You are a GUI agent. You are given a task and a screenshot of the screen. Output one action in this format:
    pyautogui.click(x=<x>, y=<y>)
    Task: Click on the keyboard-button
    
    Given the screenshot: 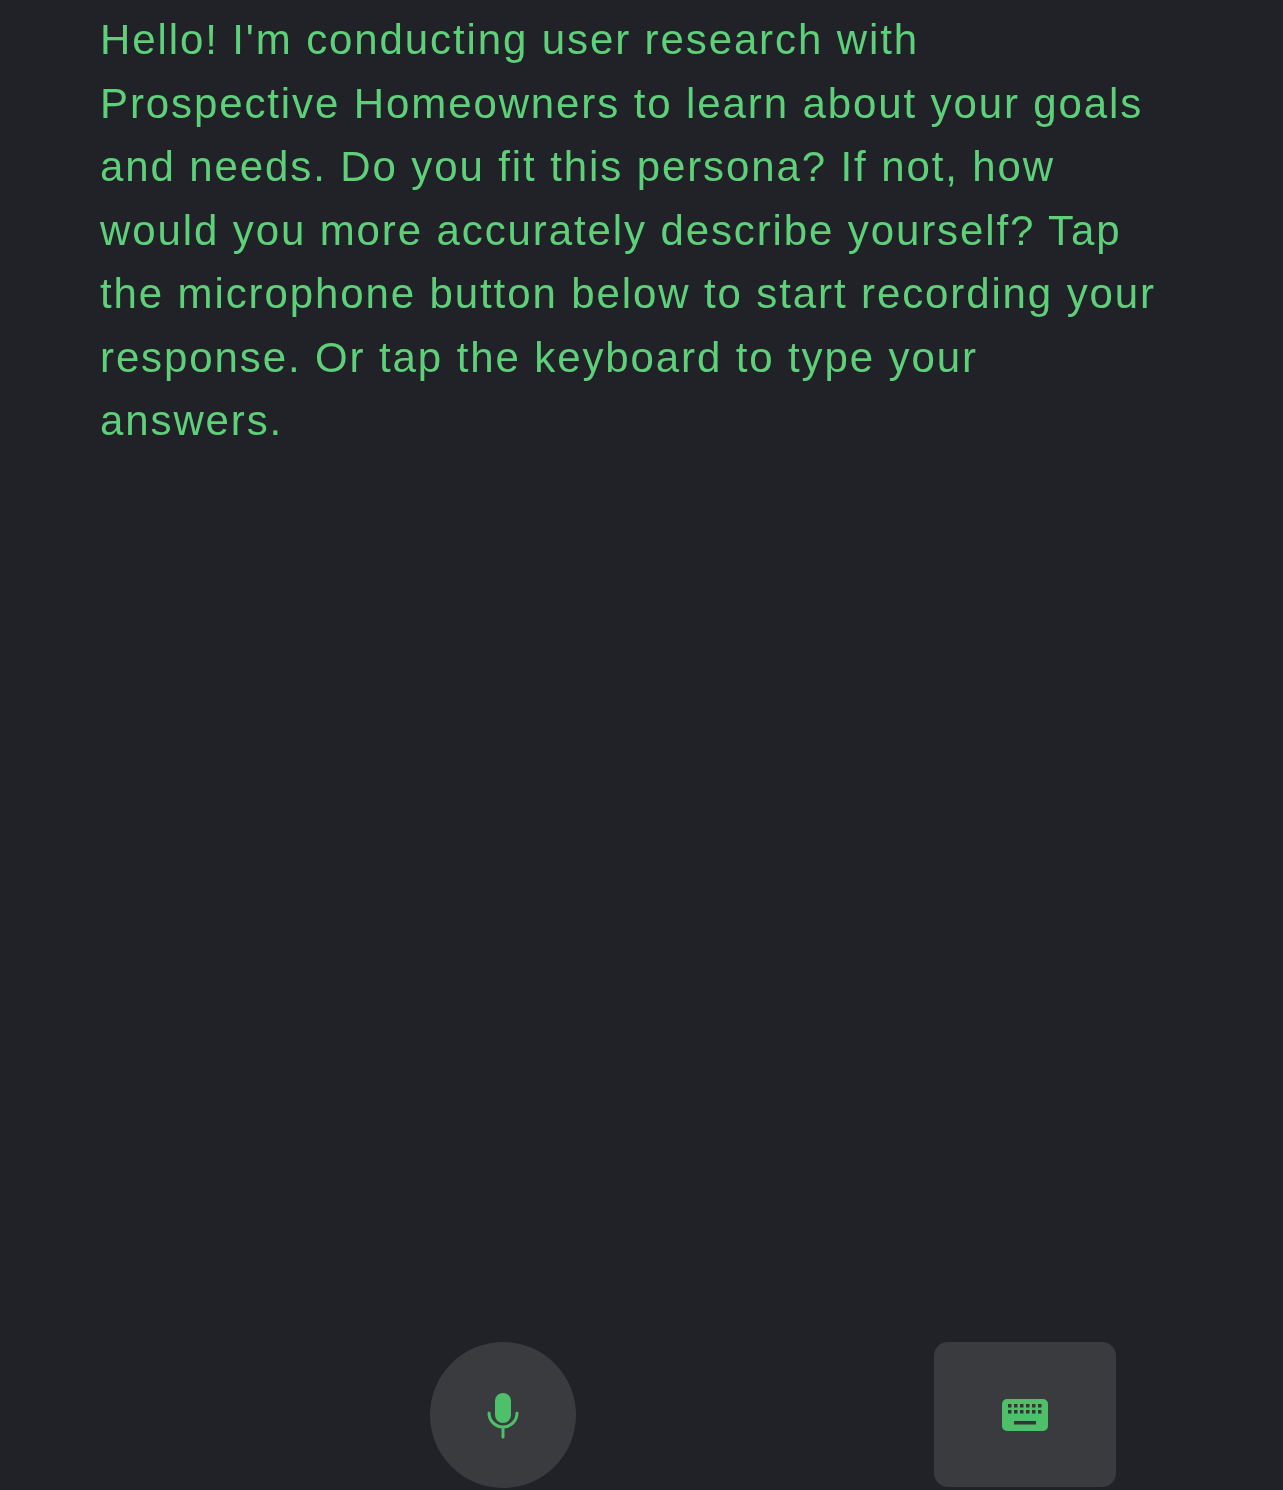 What is the action you would take?
    pyautogui.click(x=1025, y=1414)
    